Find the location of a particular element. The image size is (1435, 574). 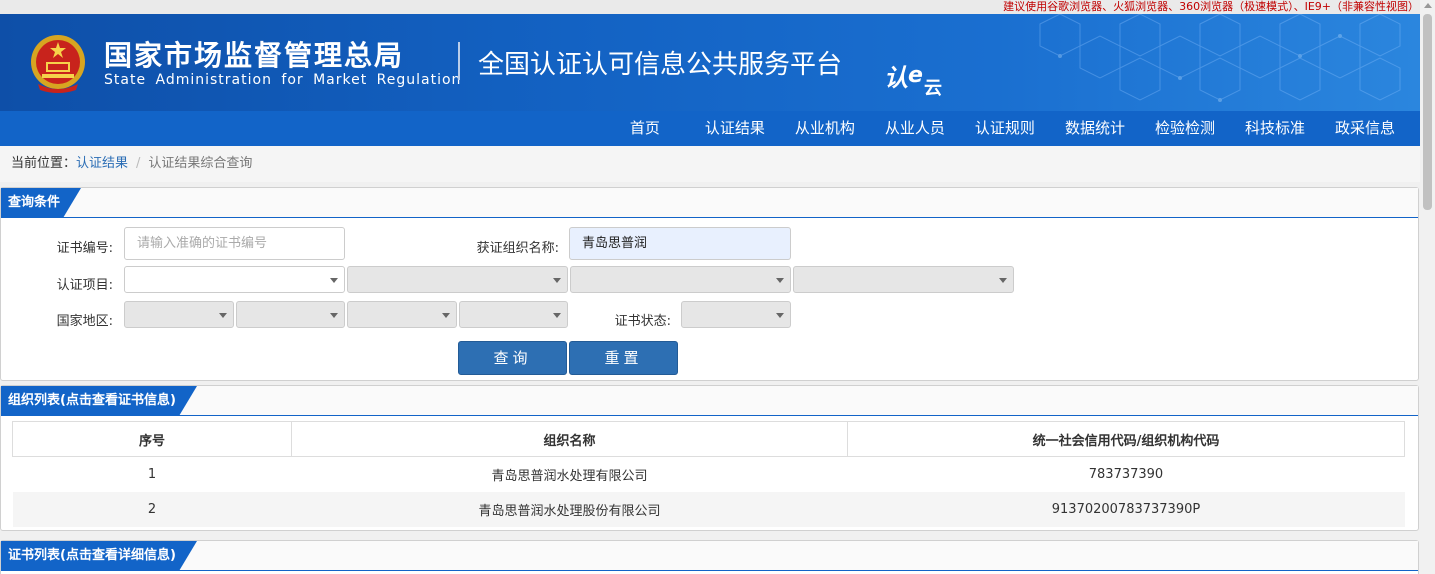

nav-institutions: 从业机构 is located at coordinates (825, 128).